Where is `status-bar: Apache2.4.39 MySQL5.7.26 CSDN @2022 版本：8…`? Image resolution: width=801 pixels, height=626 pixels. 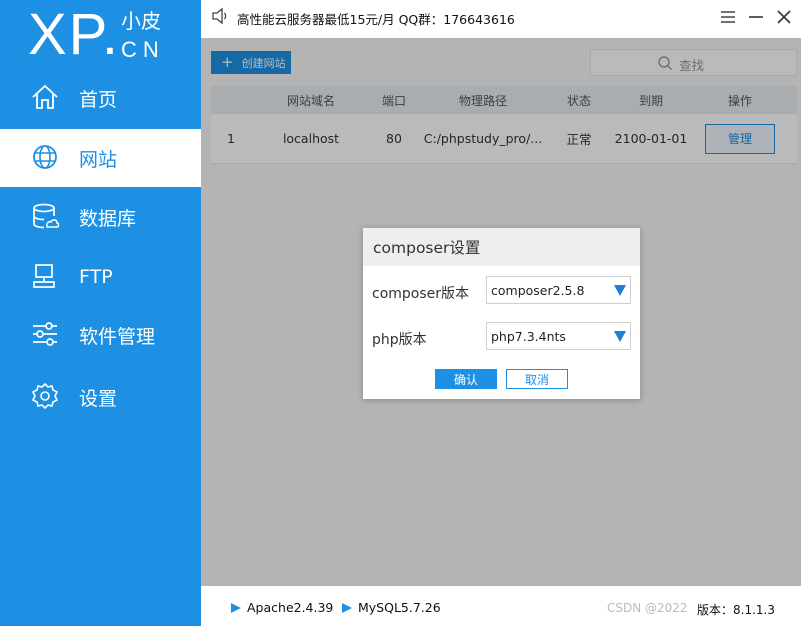
status-bar: Apache2.4.39 MySQL5.7.26 CSDN @2022 版本：8… is located at coordinates (501, 606).